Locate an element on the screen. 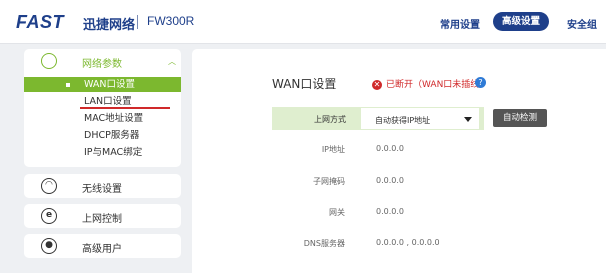  connection-type-row: 上网方式 自动获得IP地址 is located at coordinates (378, 118).